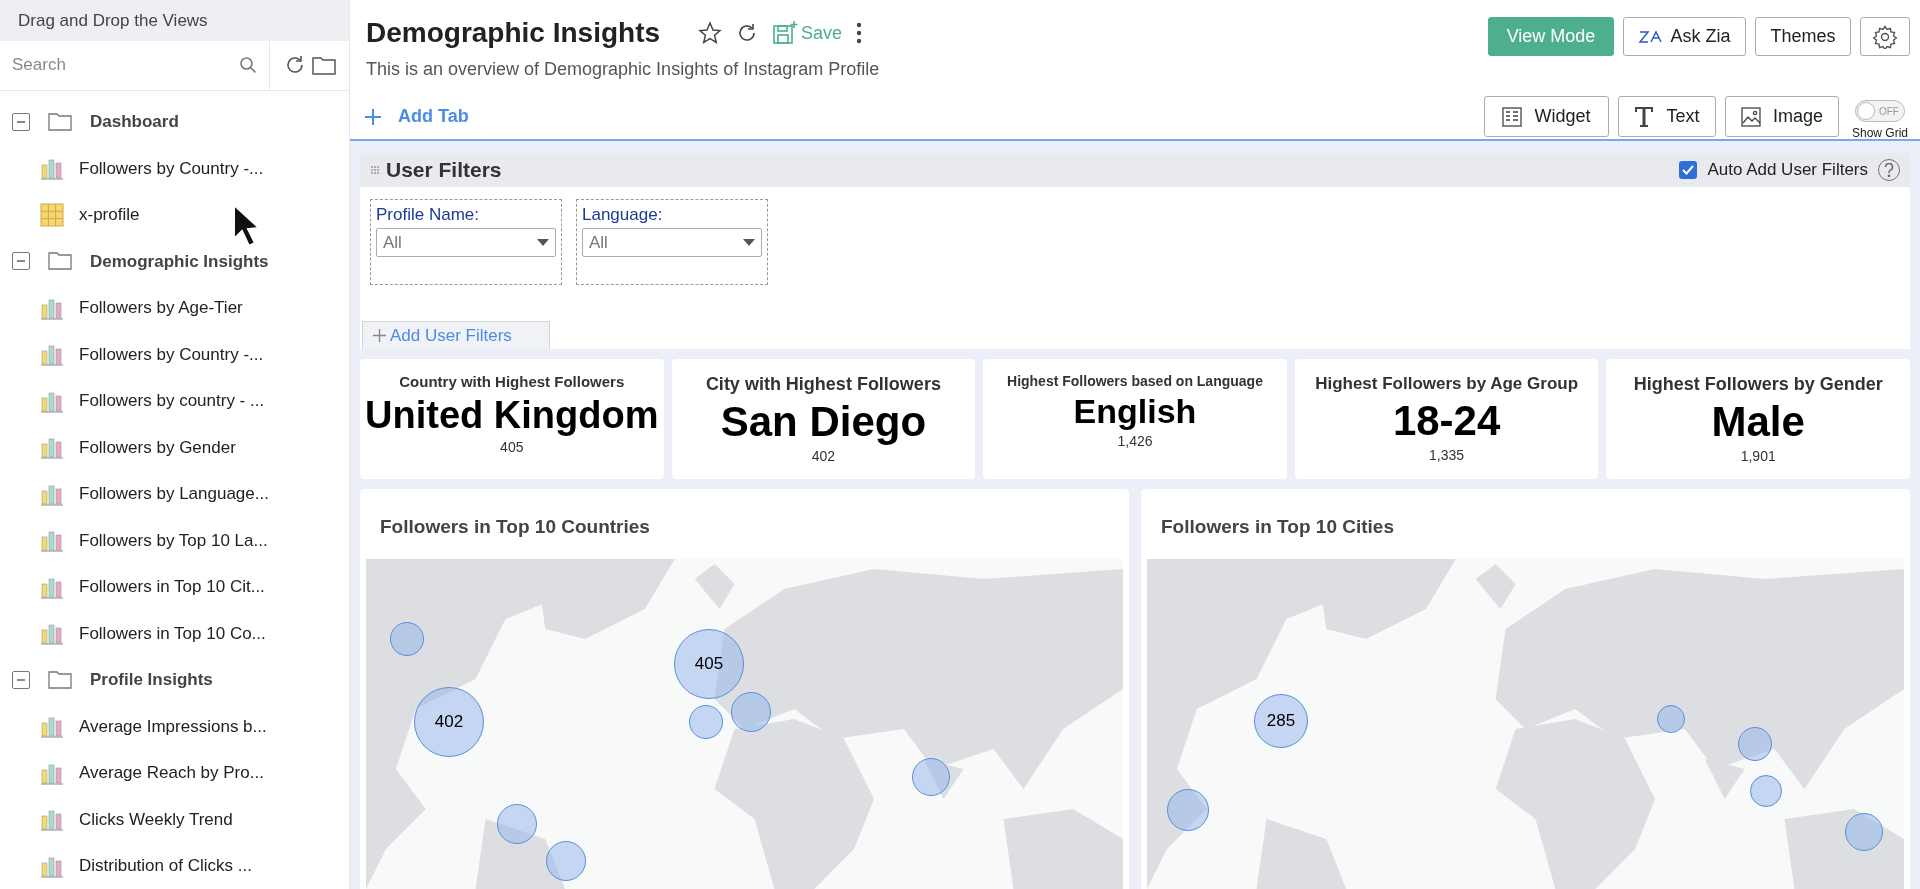 This screenshot has width=1920, height=889. Describe the element at coordinates (1803, 36) in the screenshot. I see `themes-button: Themes` at that location.